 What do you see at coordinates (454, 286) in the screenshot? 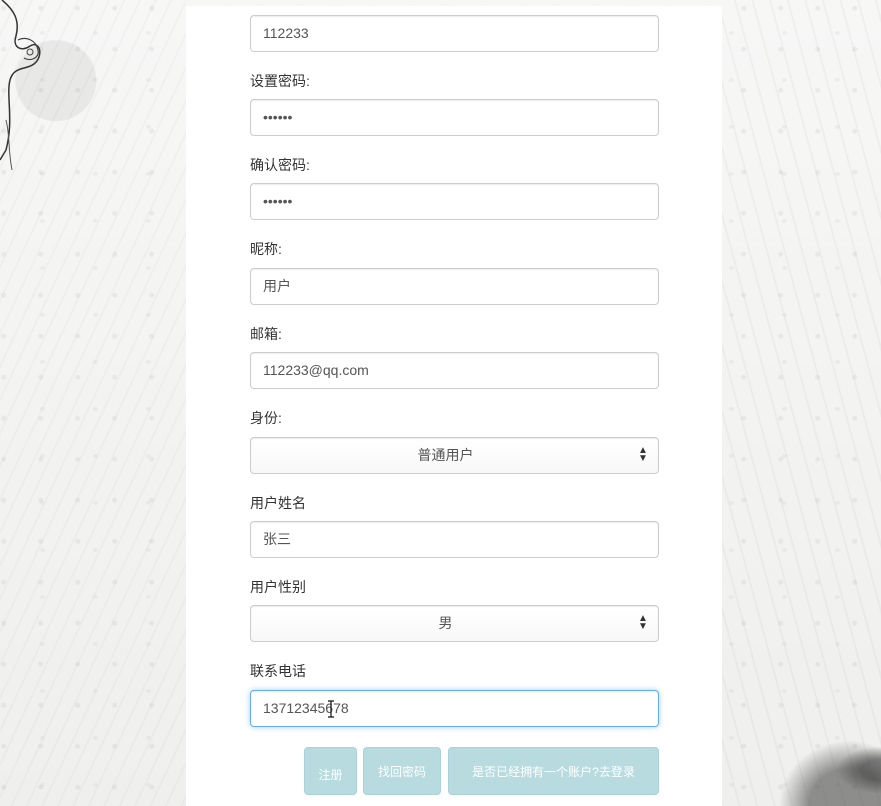
I see `nickname-input: 用户` at bounding box center [454, 286].